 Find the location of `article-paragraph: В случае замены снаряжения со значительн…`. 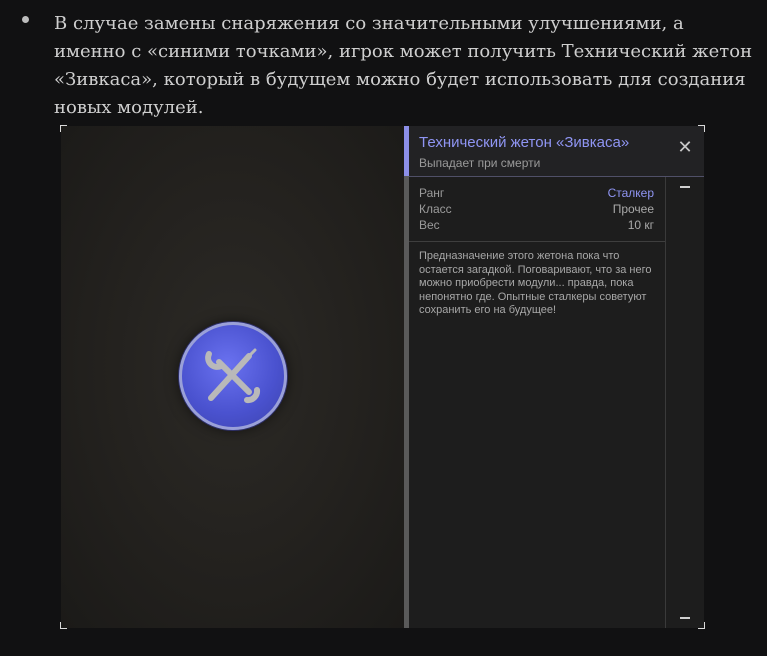

article-paragraph: В случае замены снаряжения со значительн… is located at coordinates (403, 65).